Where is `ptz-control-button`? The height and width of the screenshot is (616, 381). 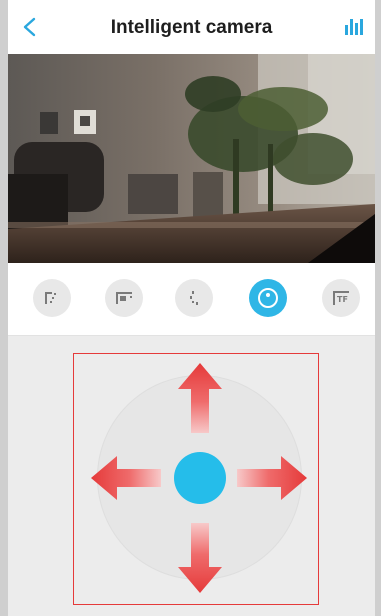
ptz-control-button is located at coordinates (268, 298).